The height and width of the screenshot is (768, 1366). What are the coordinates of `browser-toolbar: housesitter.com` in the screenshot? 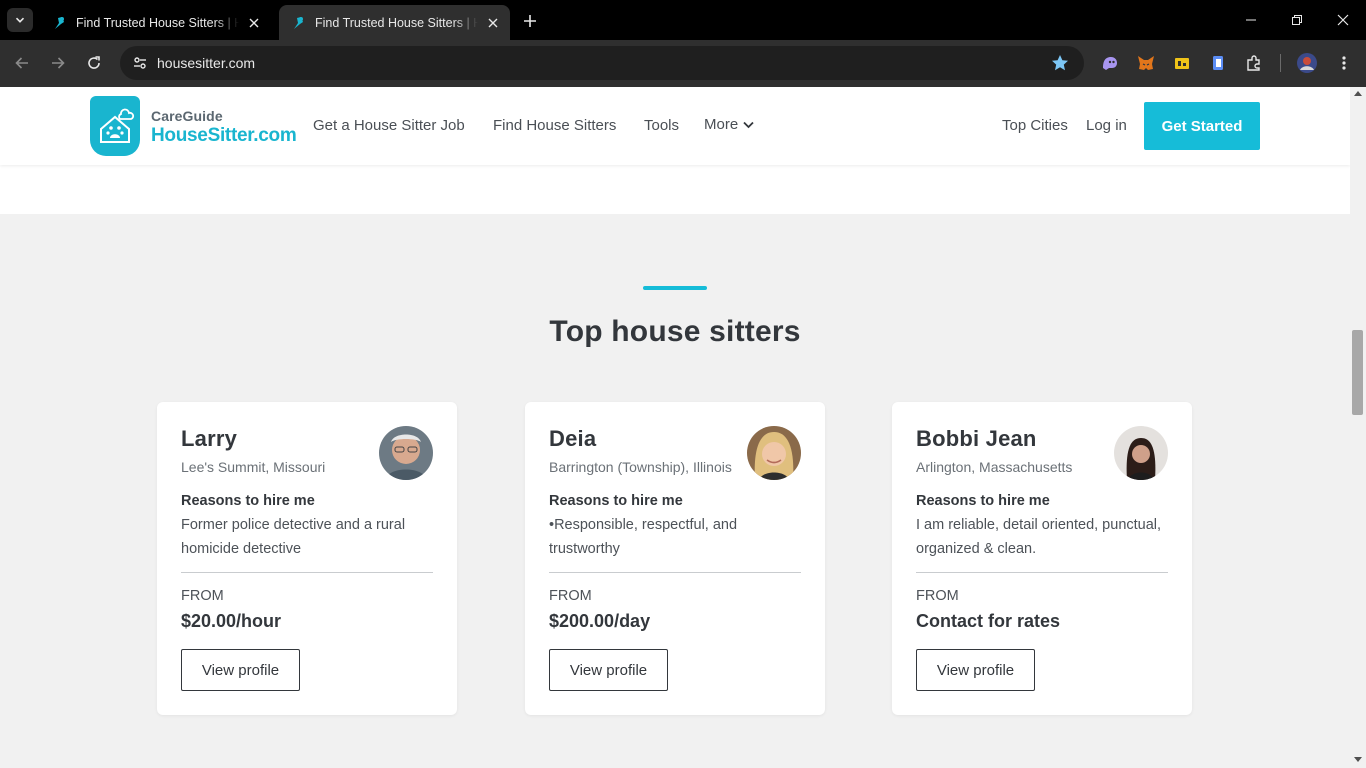 It's located at (683, 63).